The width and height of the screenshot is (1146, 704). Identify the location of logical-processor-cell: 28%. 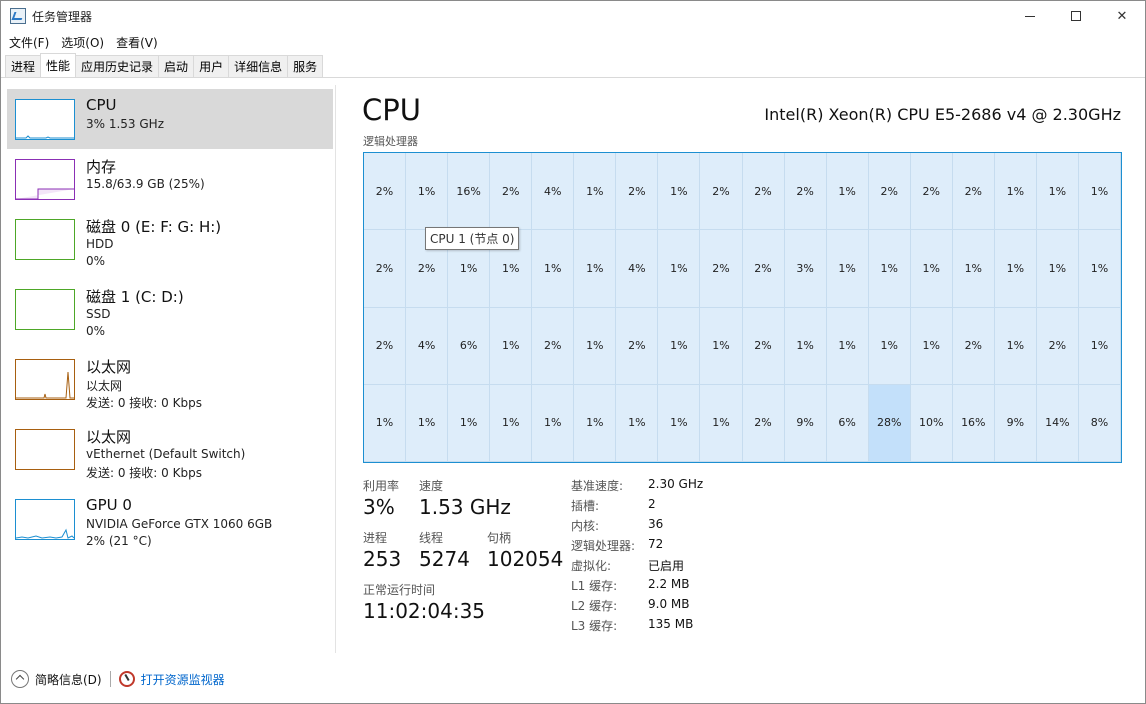
(889, 423).